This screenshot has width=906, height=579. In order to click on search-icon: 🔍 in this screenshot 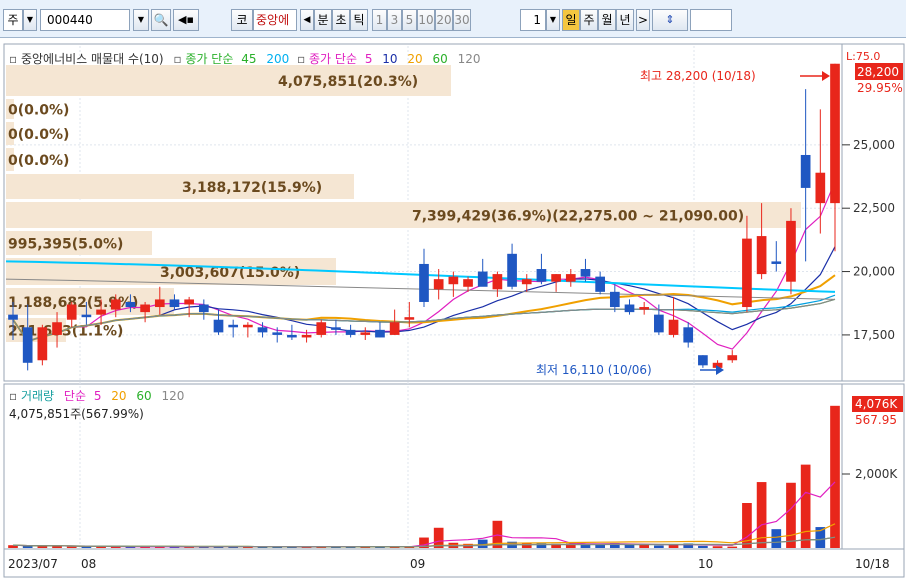, I will do `click(161, 20)`.